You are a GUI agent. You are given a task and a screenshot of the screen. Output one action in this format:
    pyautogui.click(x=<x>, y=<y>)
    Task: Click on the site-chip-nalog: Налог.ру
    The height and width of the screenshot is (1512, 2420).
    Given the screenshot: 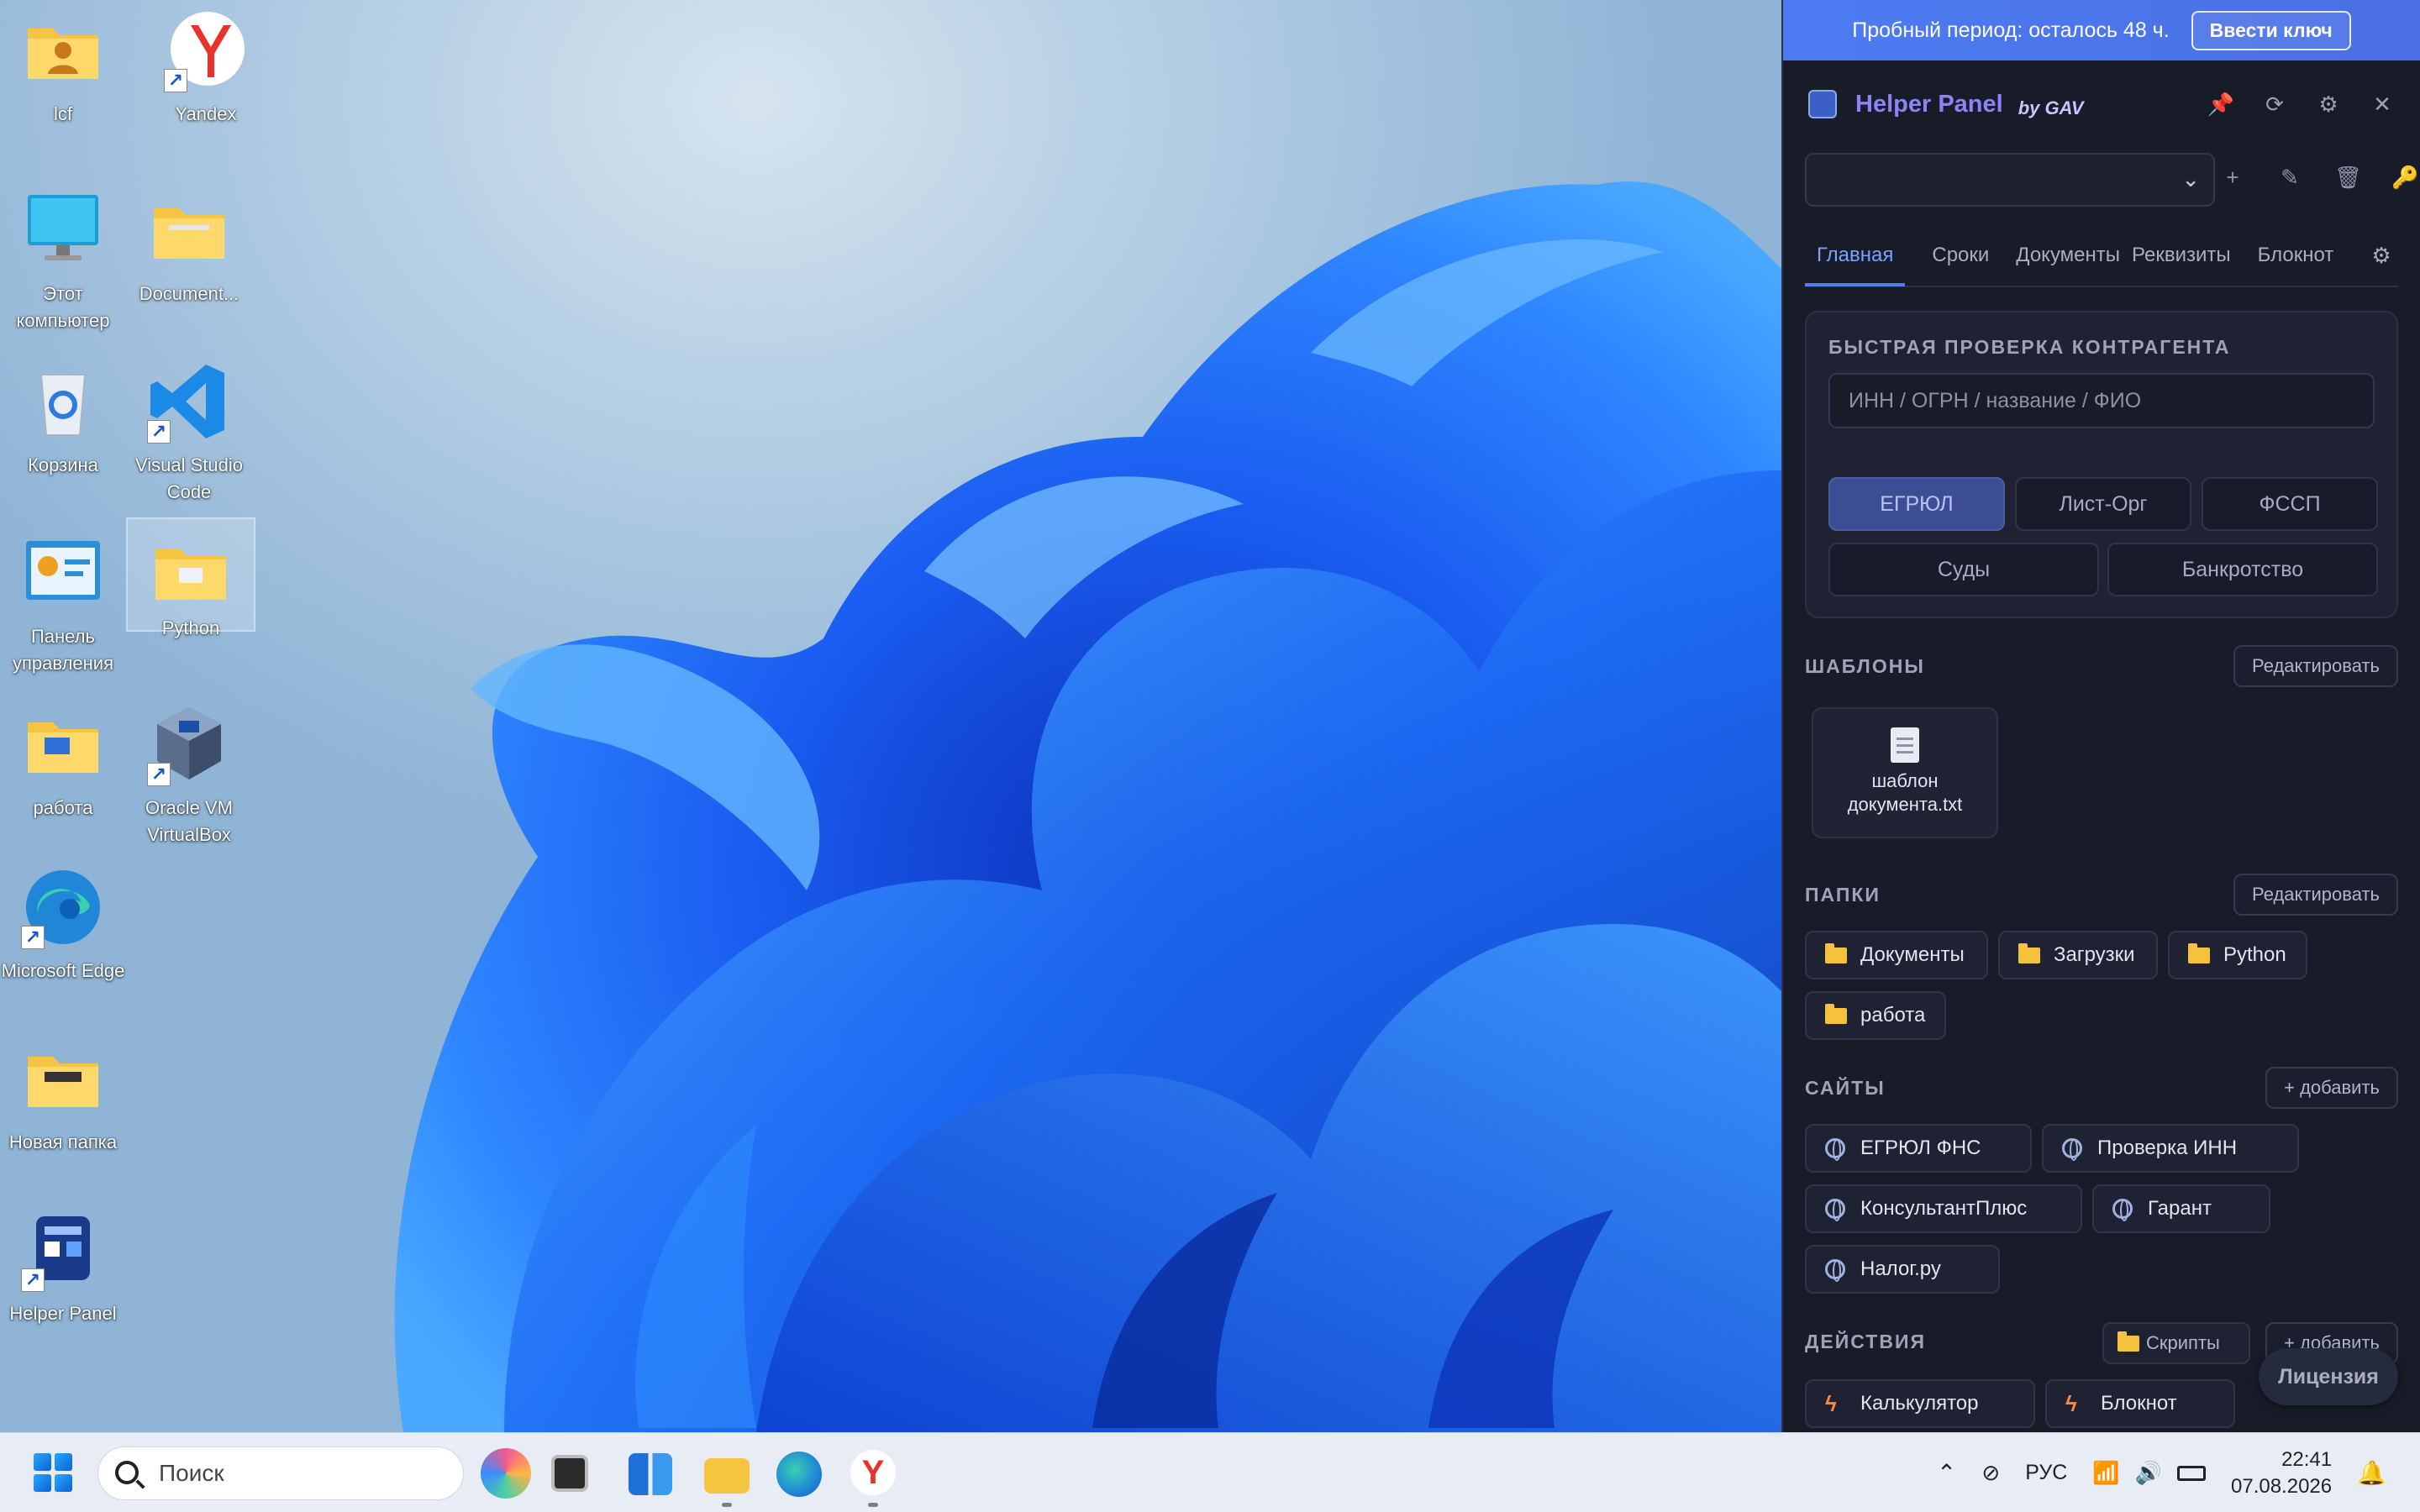 What is the action you would take?
    pyautogui.click(x=1903, y=1269)
    